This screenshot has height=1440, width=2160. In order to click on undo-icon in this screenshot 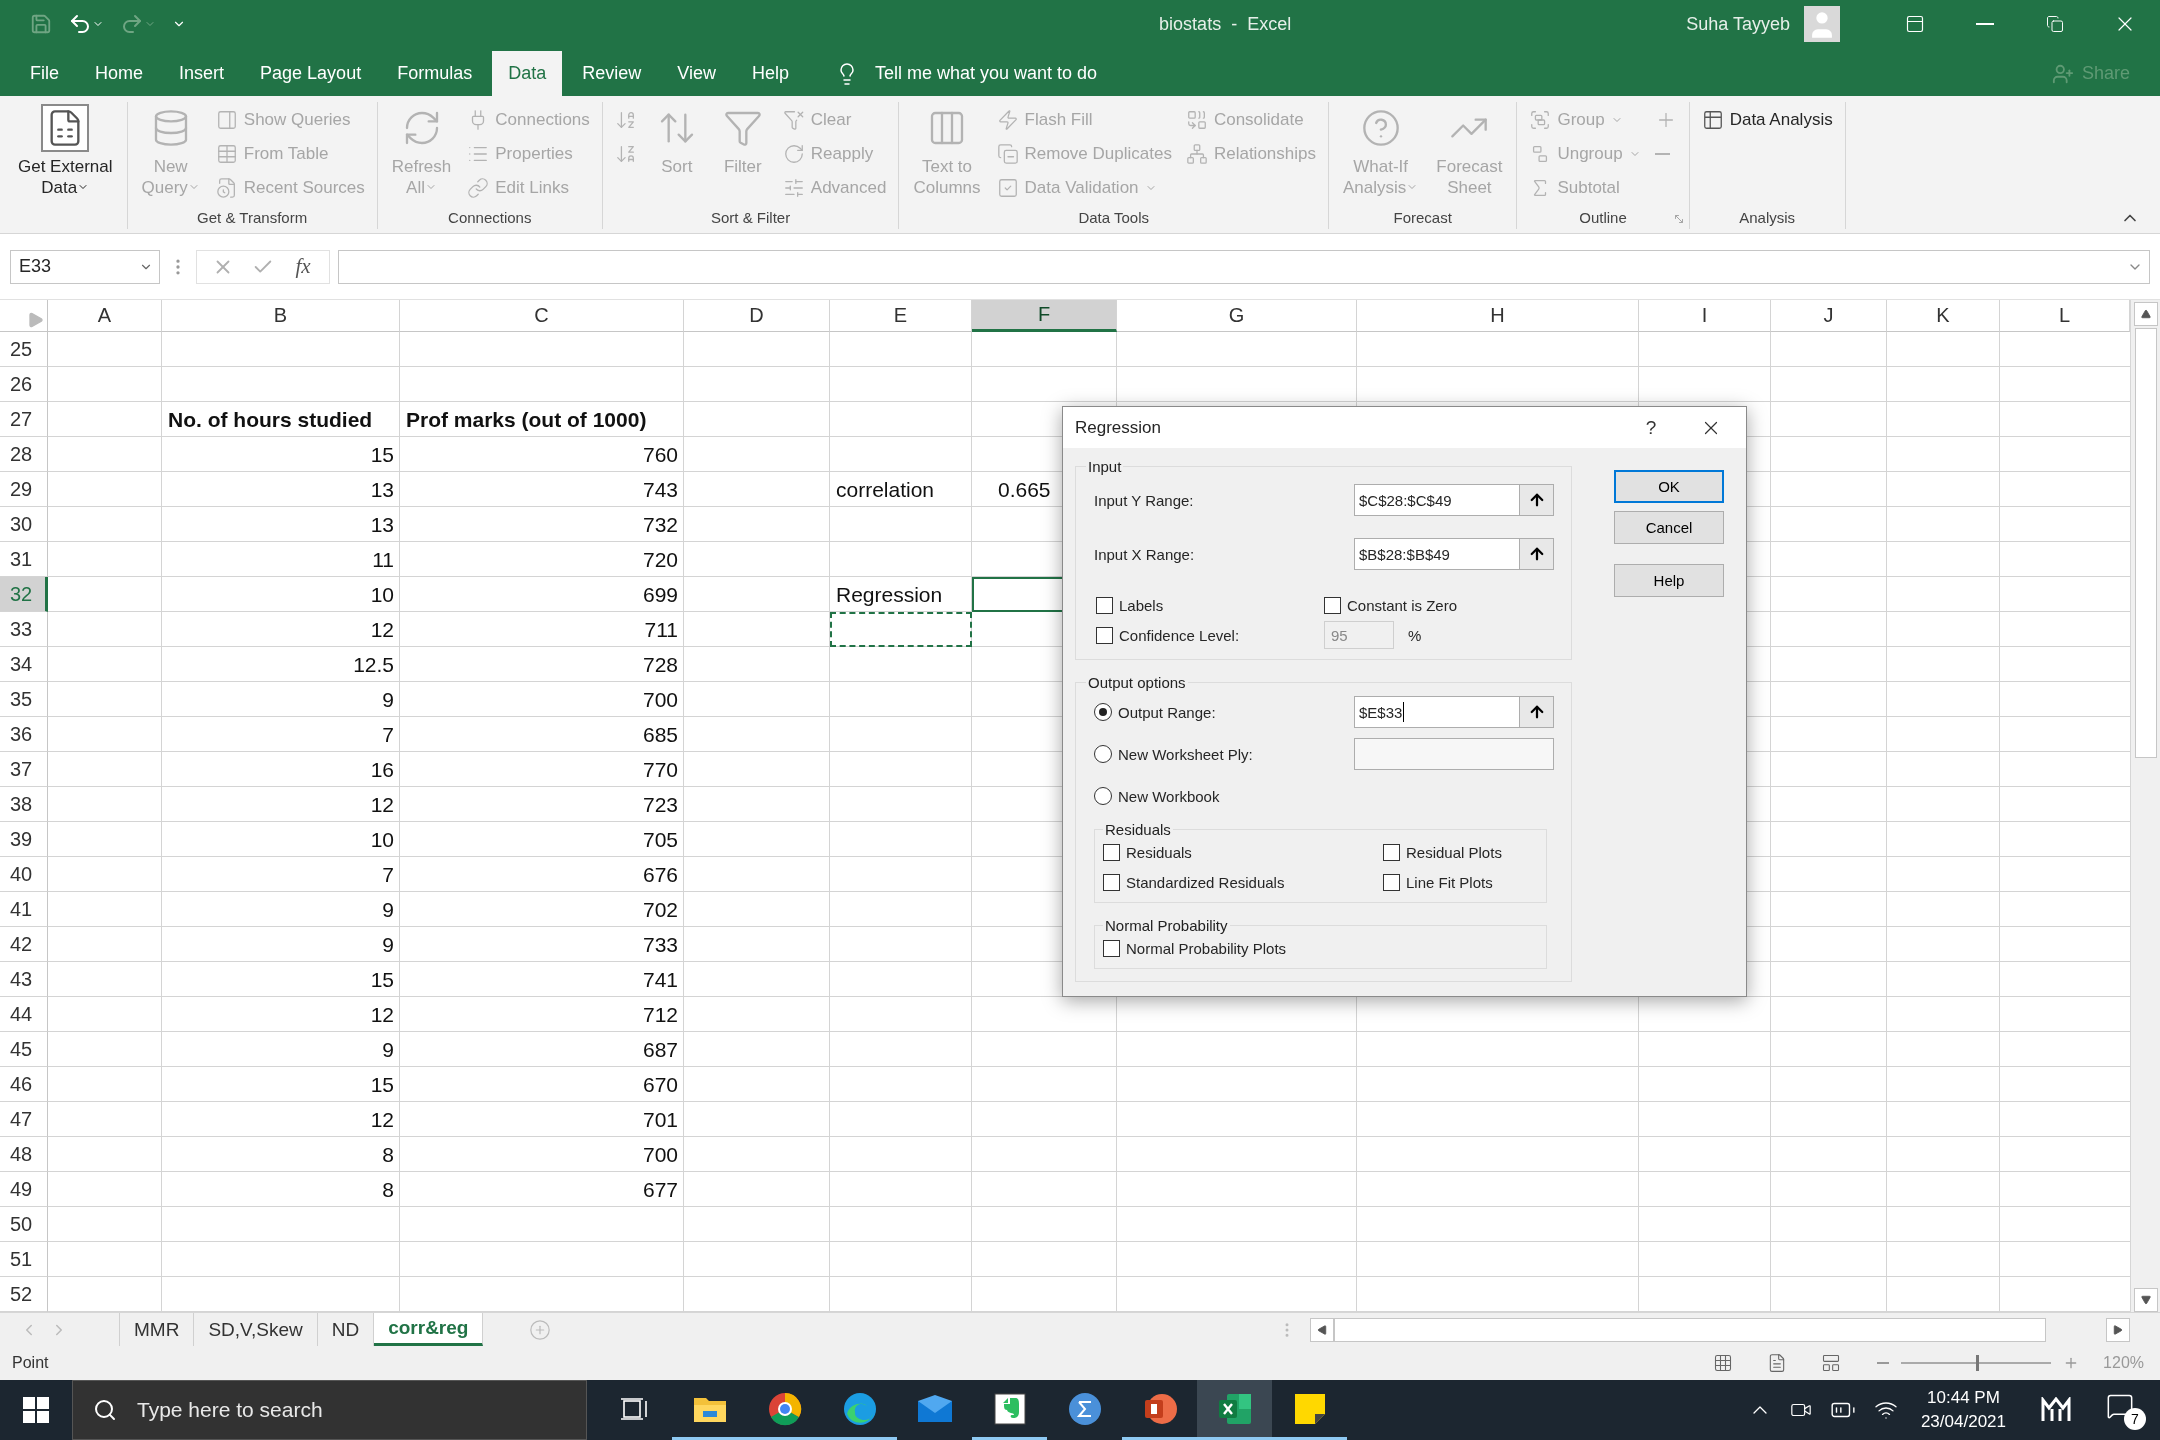, I will do `click(80, 24)`.